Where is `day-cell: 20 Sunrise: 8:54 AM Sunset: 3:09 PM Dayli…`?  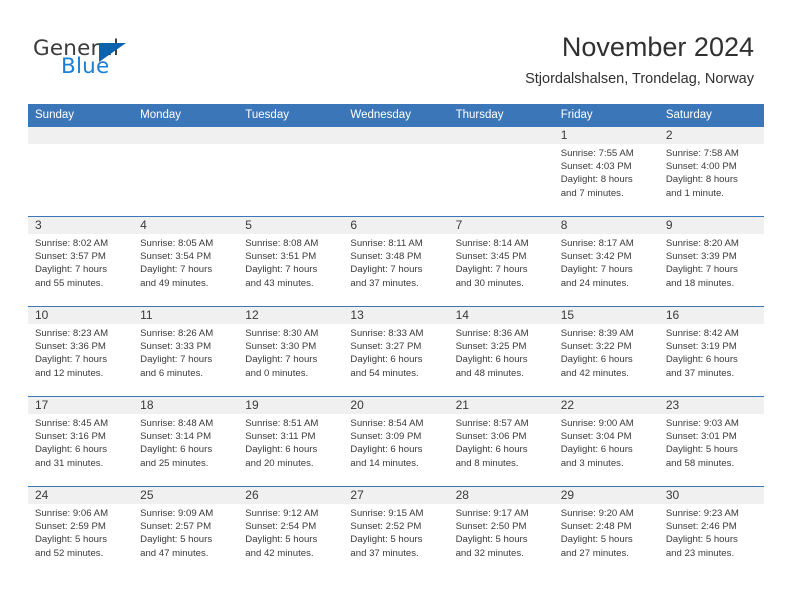 day-cell: 20 Sunrise: 8:54 AM Sunset: 3:09 PM Dayli… is located at coordinates (396, 441).